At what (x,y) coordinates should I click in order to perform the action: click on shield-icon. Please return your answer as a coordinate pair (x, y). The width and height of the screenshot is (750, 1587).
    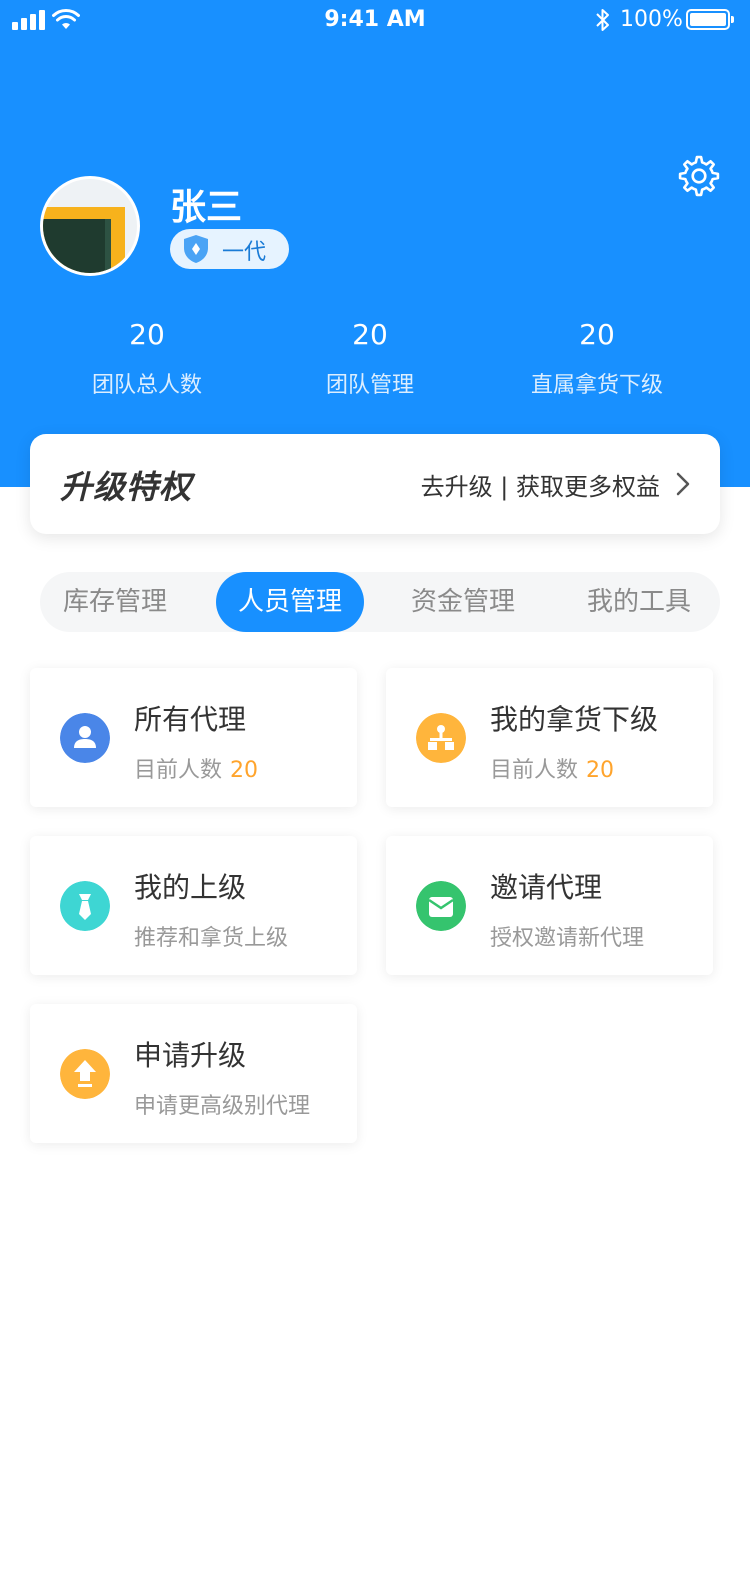
    Looking at the image, I should click on (196, 249).